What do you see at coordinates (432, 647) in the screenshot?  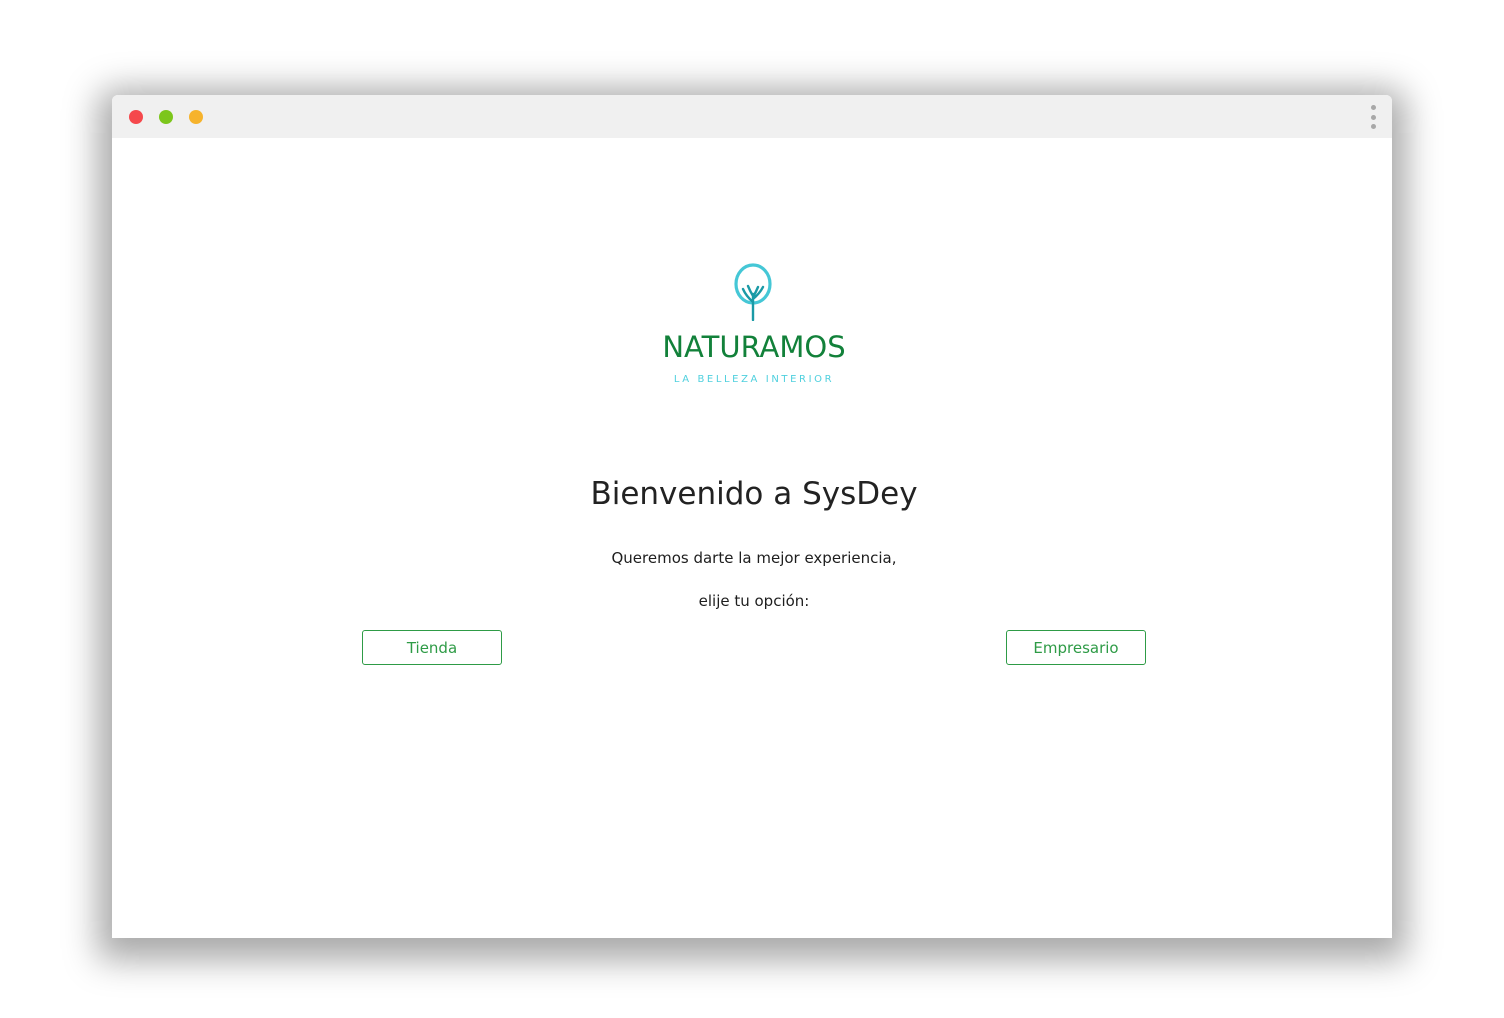 I see `tienda-button: Tienda` at bounding box center [432, 647].